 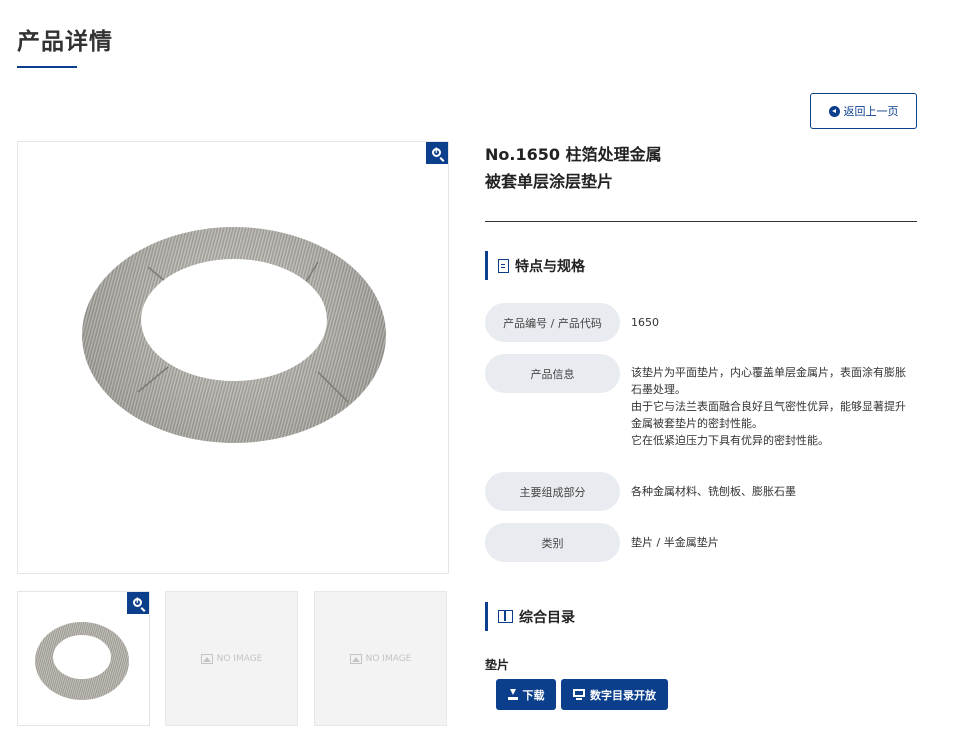 I want to click on spec-label-info: 产品信息, so click(x=552, y=373).